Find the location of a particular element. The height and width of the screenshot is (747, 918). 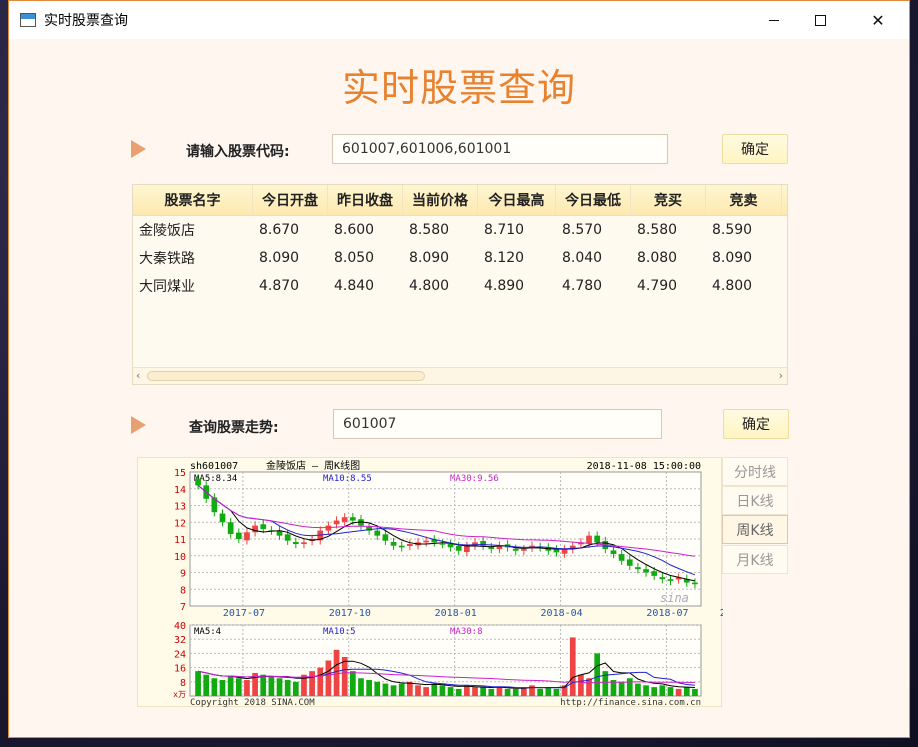

table-cell: 8.570 is located at coordinates (582, 230).